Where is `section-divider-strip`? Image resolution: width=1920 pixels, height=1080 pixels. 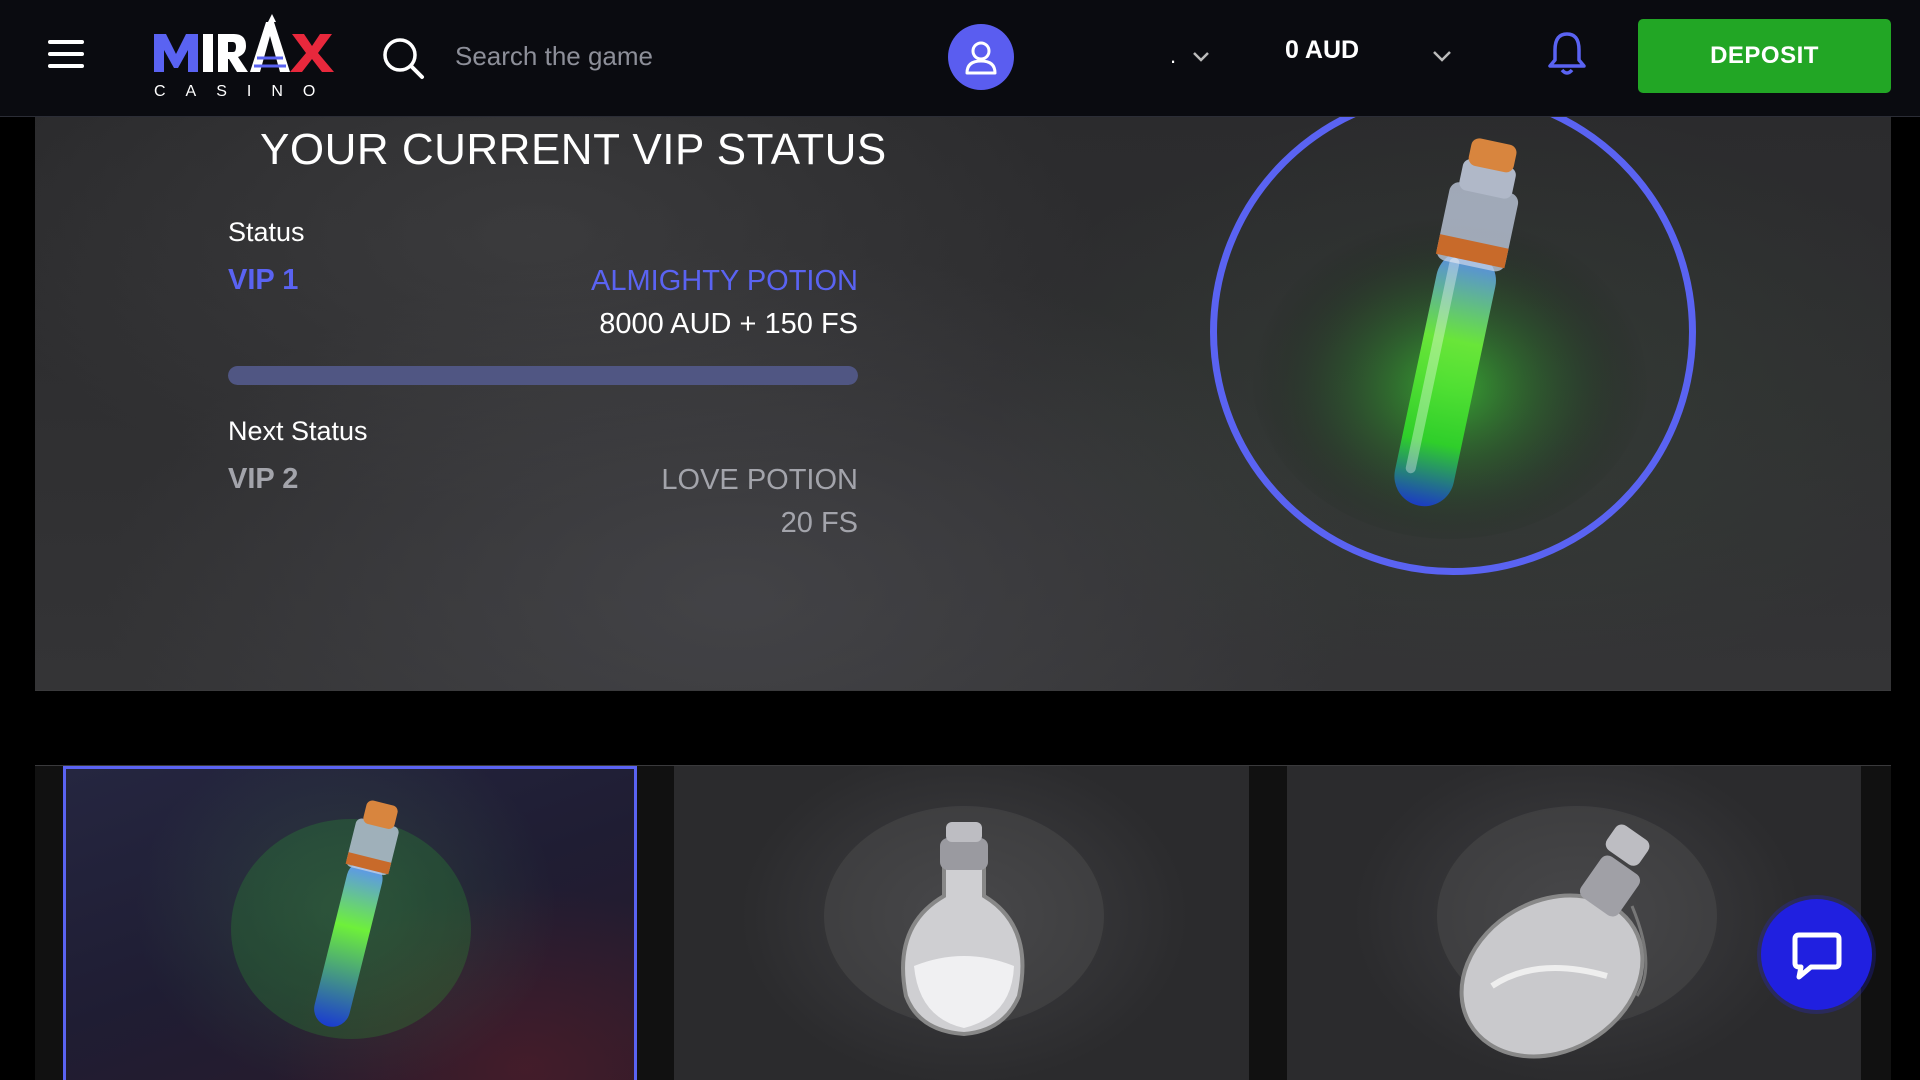 section-divider-strip is located at coordinates (963, 728).